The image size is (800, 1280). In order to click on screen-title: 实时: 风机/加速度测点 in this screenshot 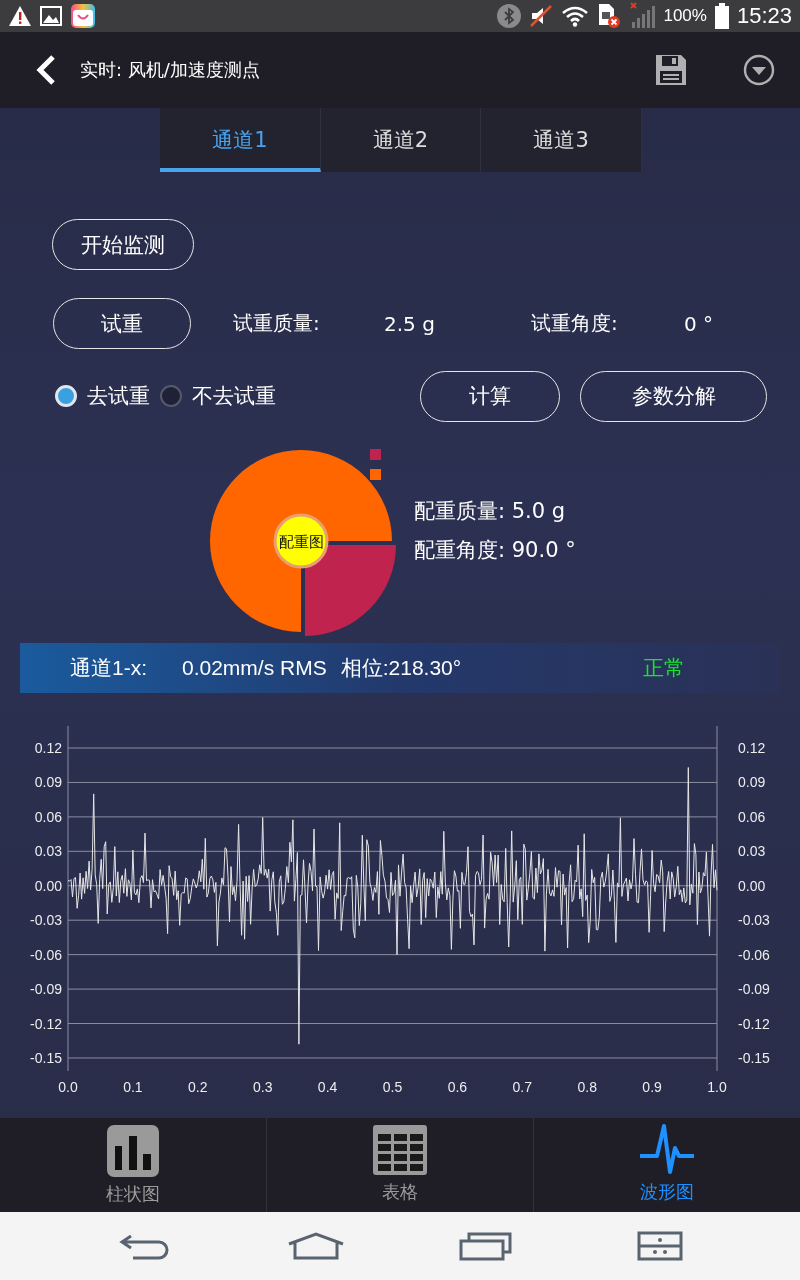, I will do `click(170, 70)`.